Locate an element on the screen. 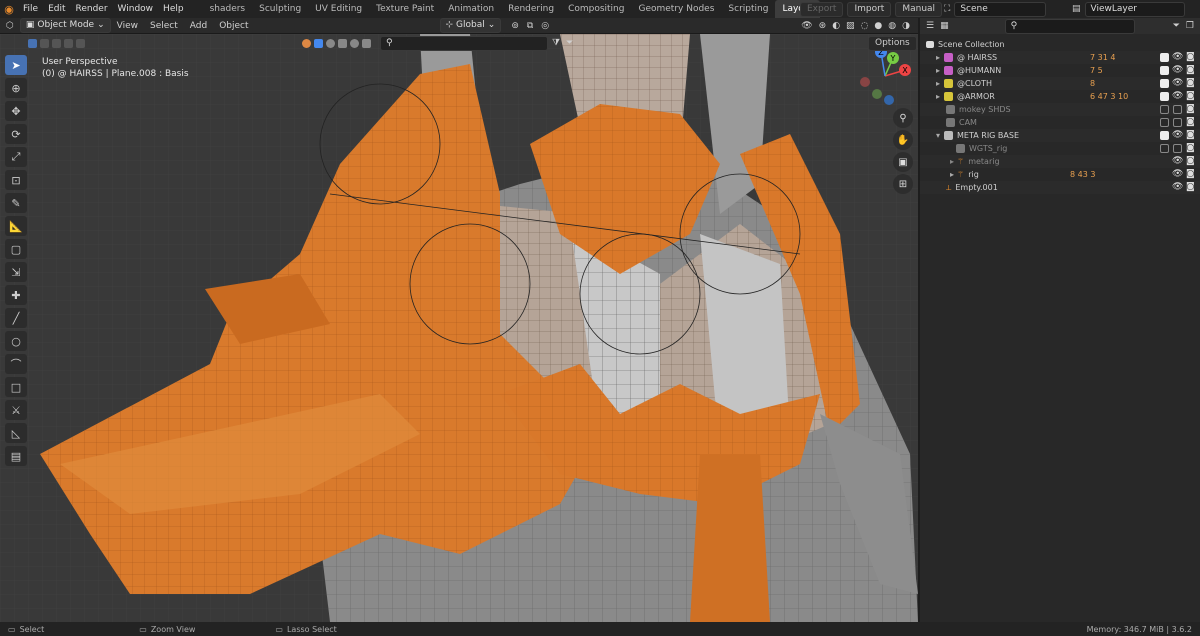  tab-rendering: Rendering is located at coordinates (531, 9).